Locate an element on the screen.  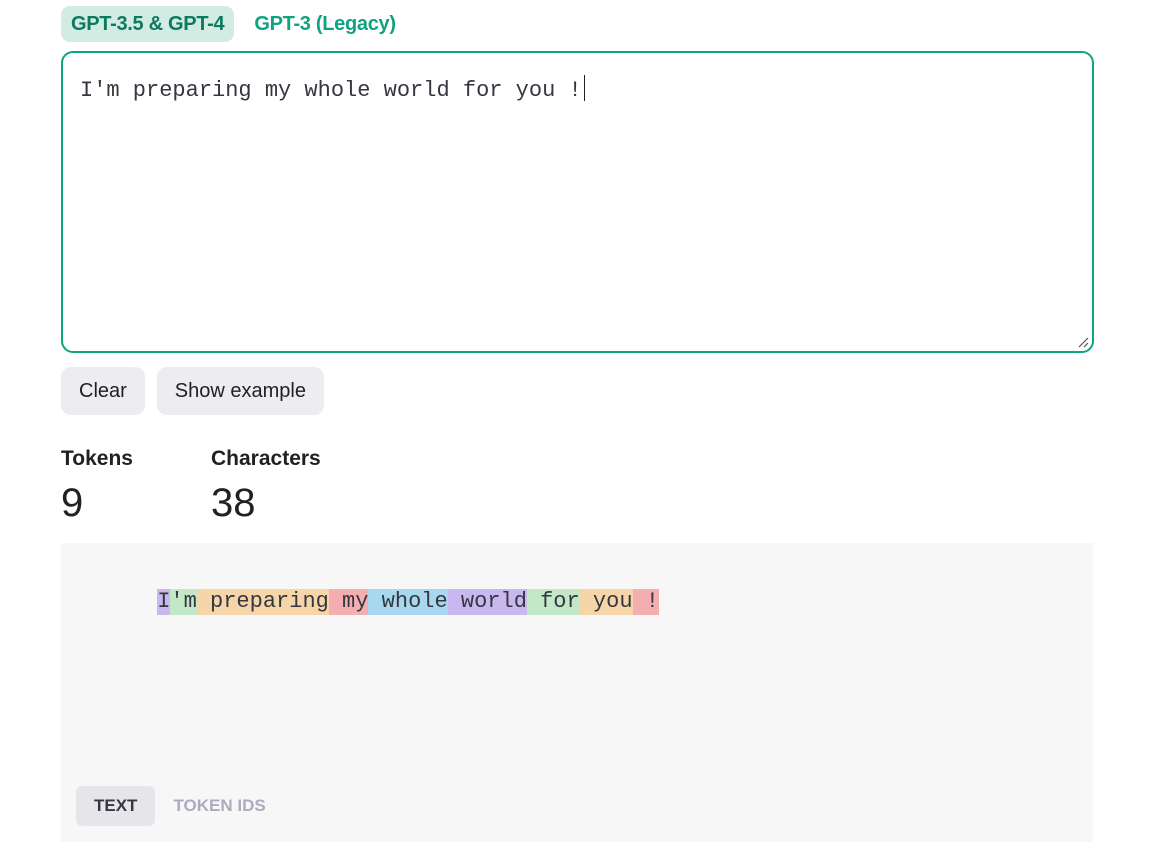
characters-stat: Characters 38 is located at coordinates (286, 488).